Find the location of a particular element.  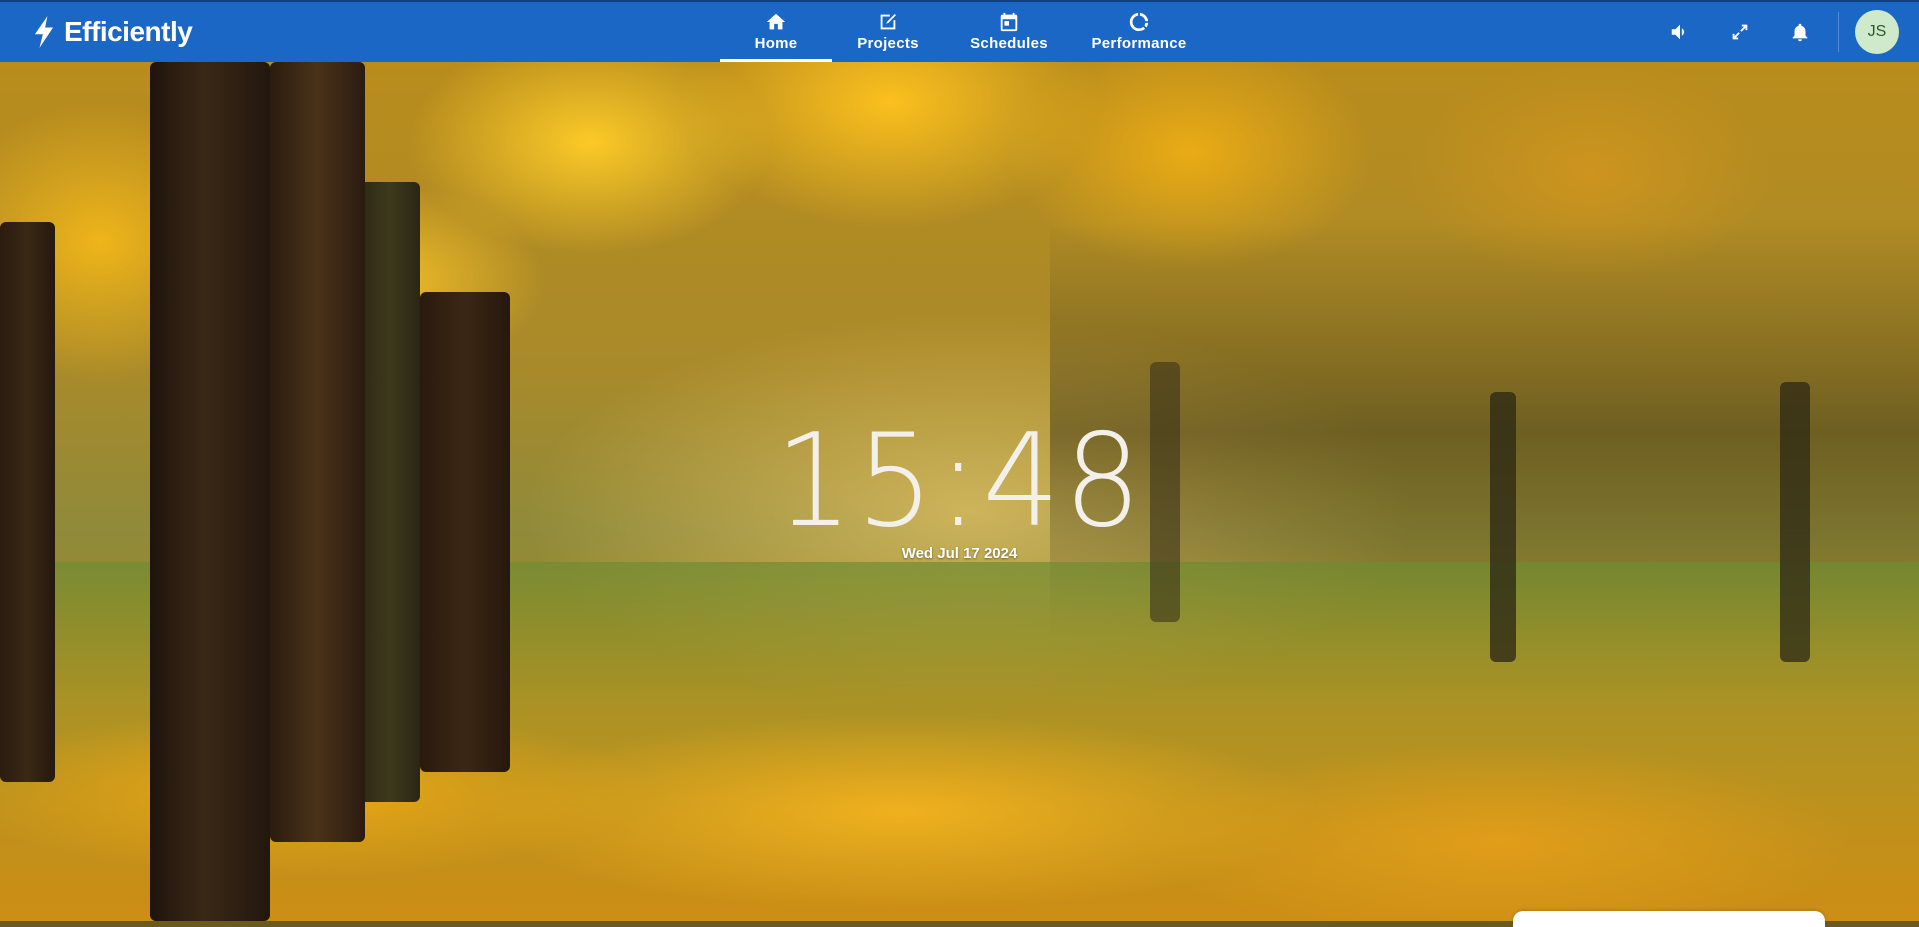

brand-logo: Efficiently is located at coordinates (111, 32).